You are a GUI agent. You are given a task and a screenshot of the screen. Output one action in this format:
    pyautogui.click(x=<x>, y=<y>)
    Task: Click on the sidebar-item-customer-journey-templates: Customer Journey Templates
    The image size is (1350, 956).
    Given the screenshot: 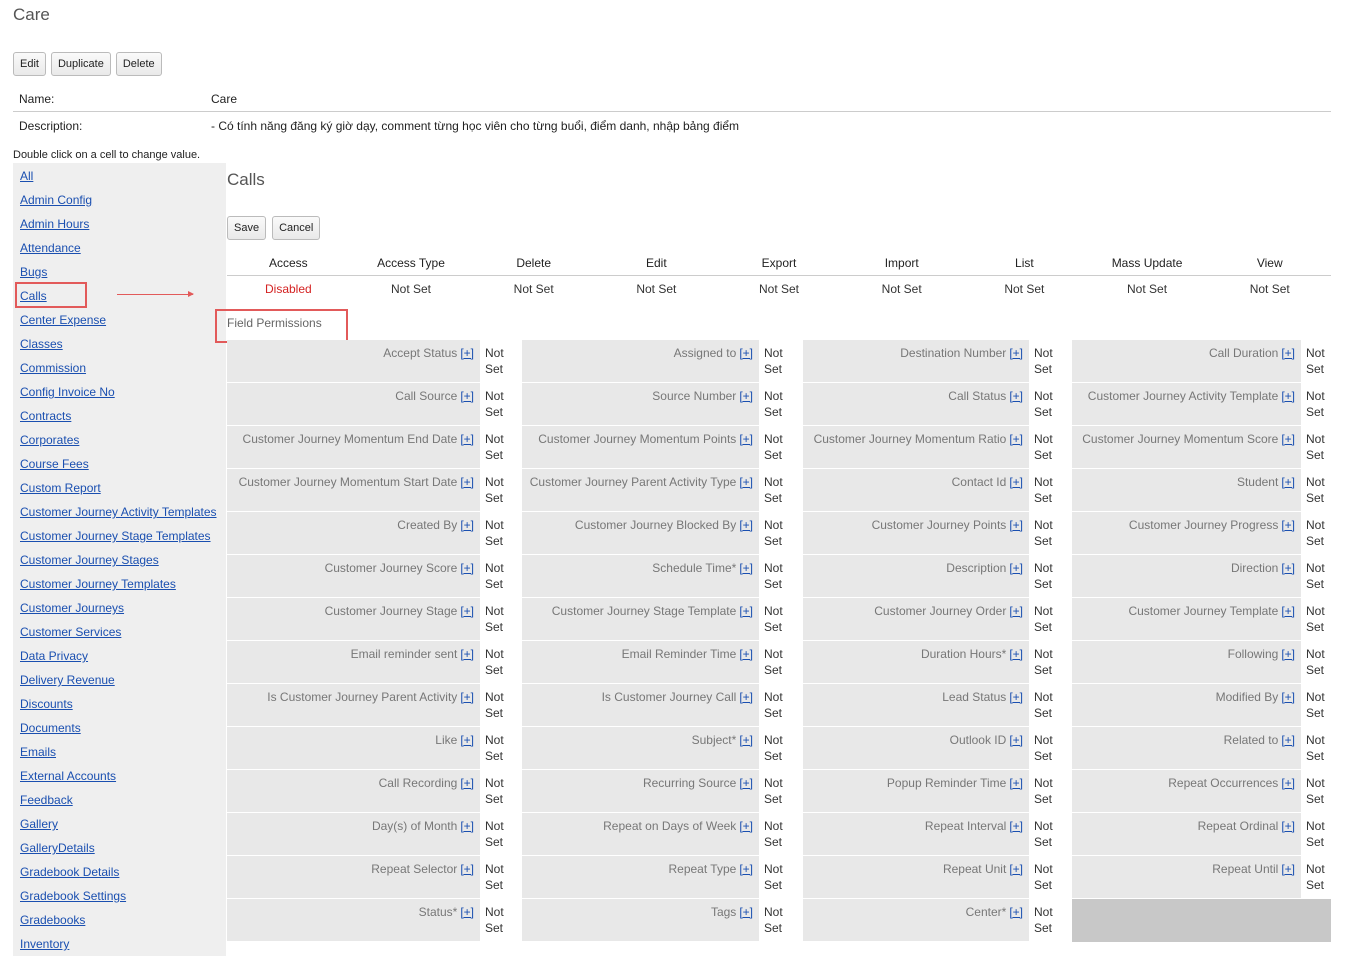 What is the action you would take?
    pyautogui.click(x=98, y=584)
    